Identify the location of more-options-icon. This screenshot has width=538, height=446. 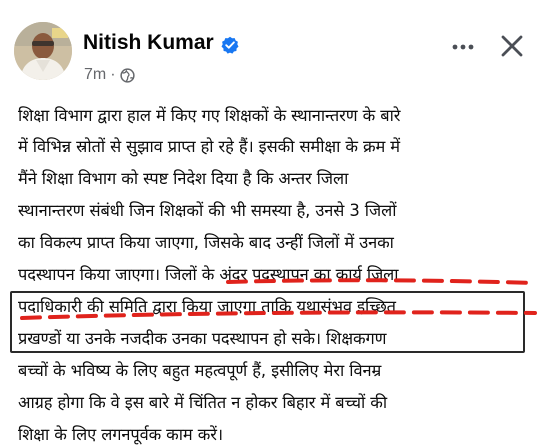
(463, 47).